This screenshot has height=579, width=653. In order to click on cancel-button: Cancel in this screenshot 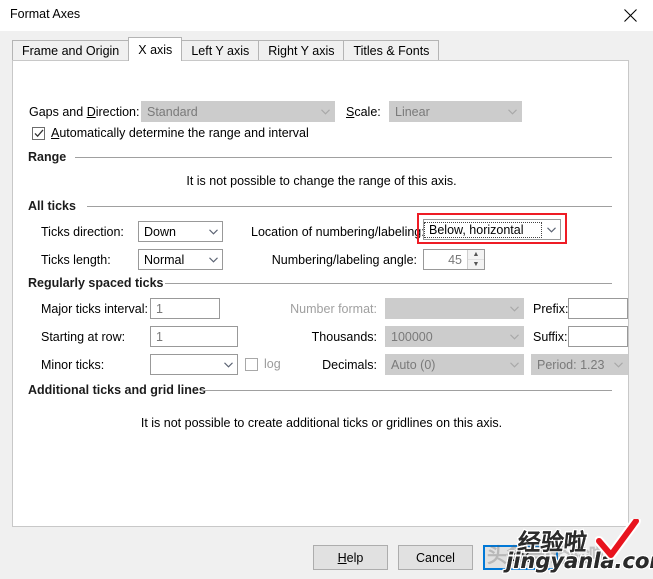, I will do `click(435, 557)`.